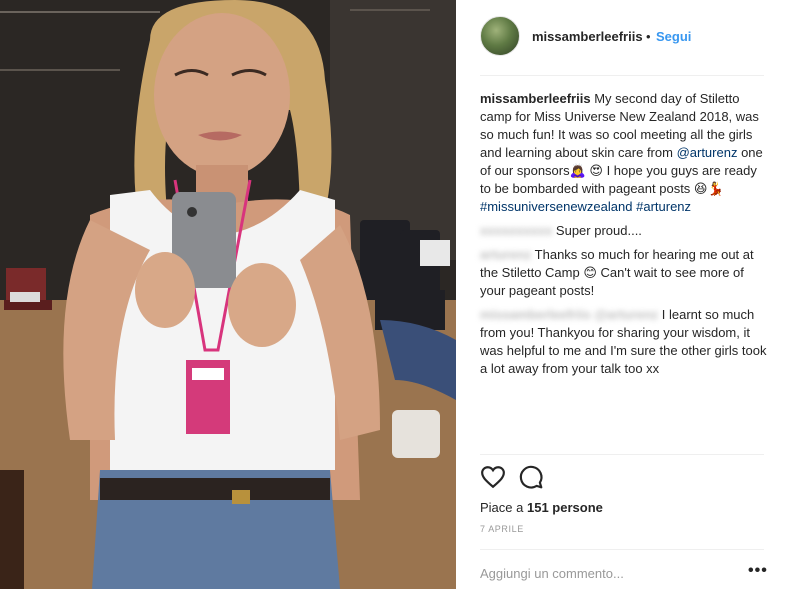 The width and height of the screenshot is (788, 589). Describe the element at coordinates (673, 36) in the screenshot. I see `follow-button: Segui` at that location.